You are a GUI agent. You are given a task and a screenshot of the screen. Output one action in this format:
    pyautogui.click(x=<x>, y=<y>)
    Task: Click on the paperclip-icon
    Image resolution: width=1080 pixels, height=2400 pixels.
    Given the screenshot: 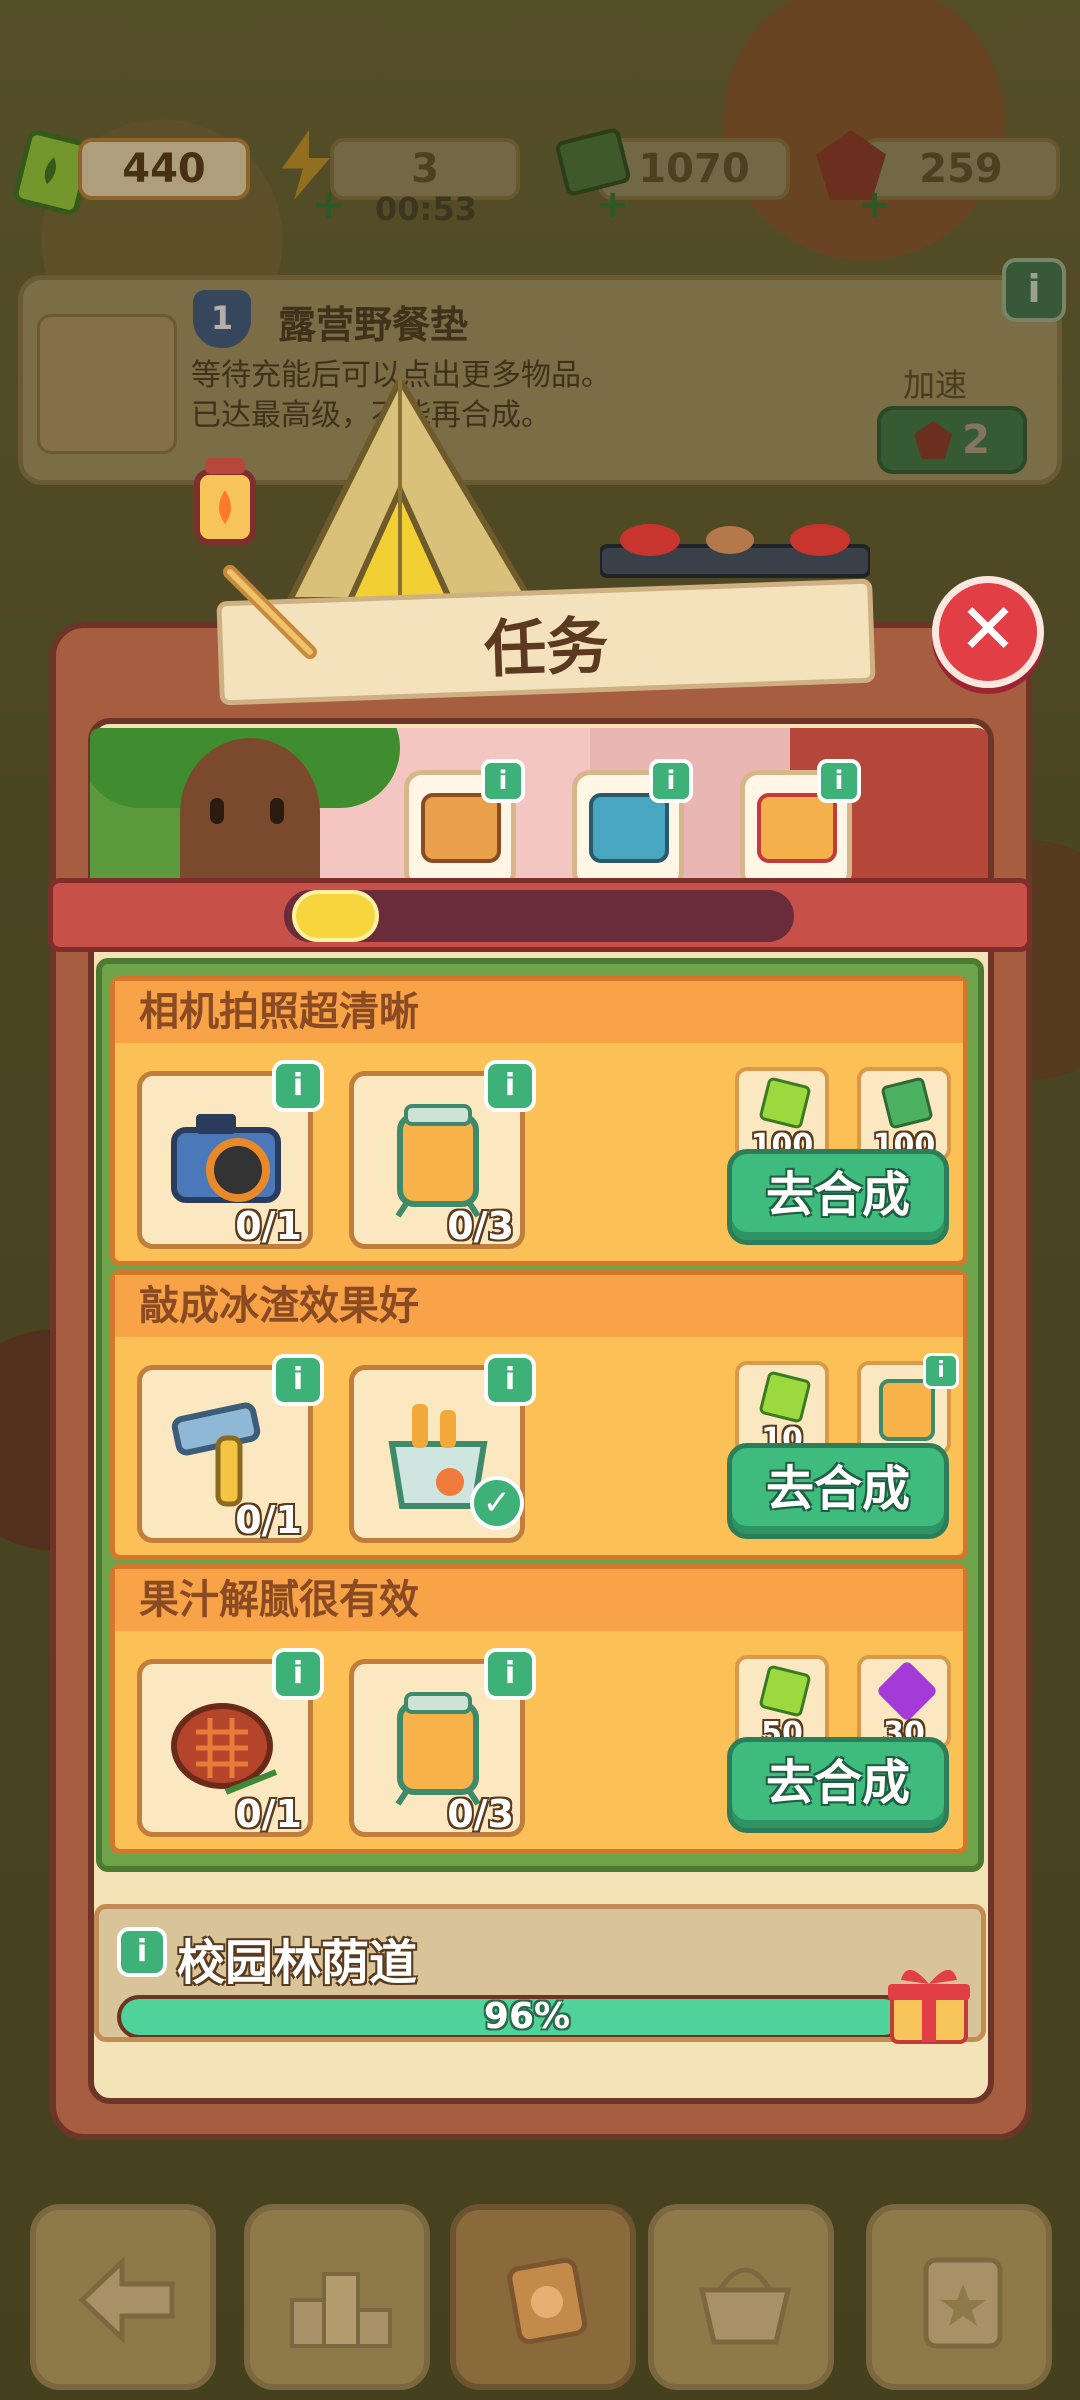 What is the action you would take?
    pyautogui.click(x=270, y=612)
    